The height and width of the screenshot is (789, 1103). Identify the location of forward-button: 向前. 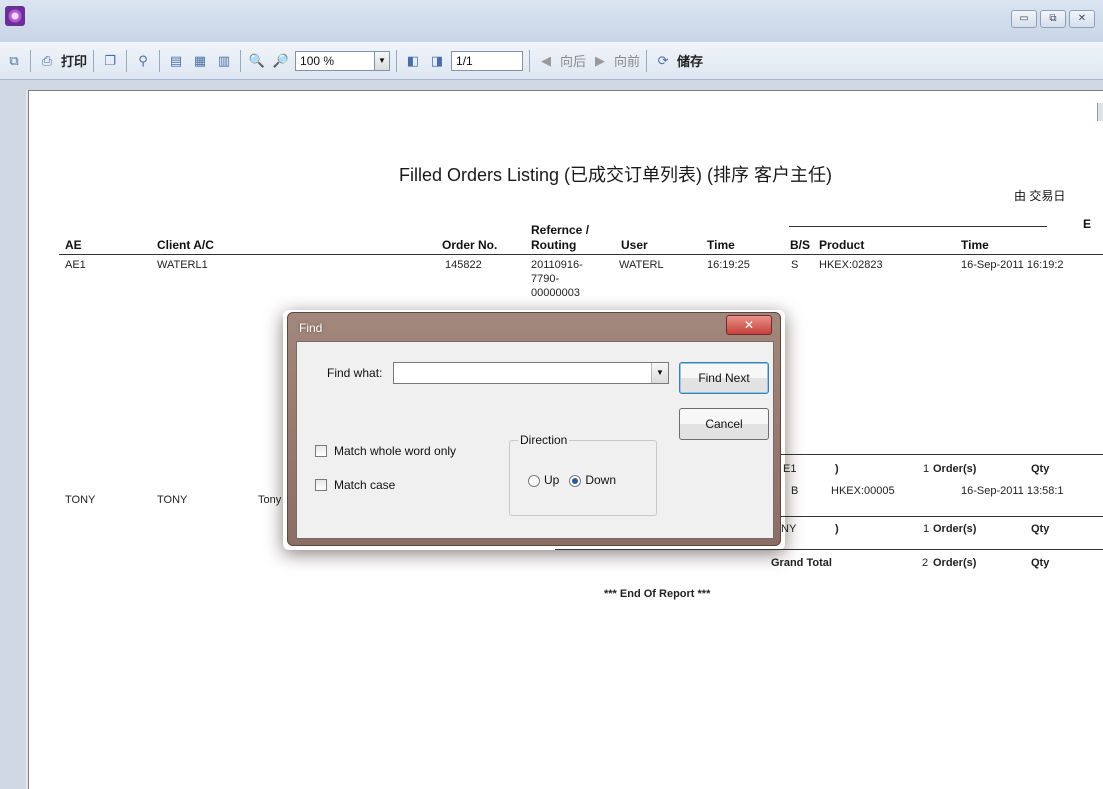
(627, 60).